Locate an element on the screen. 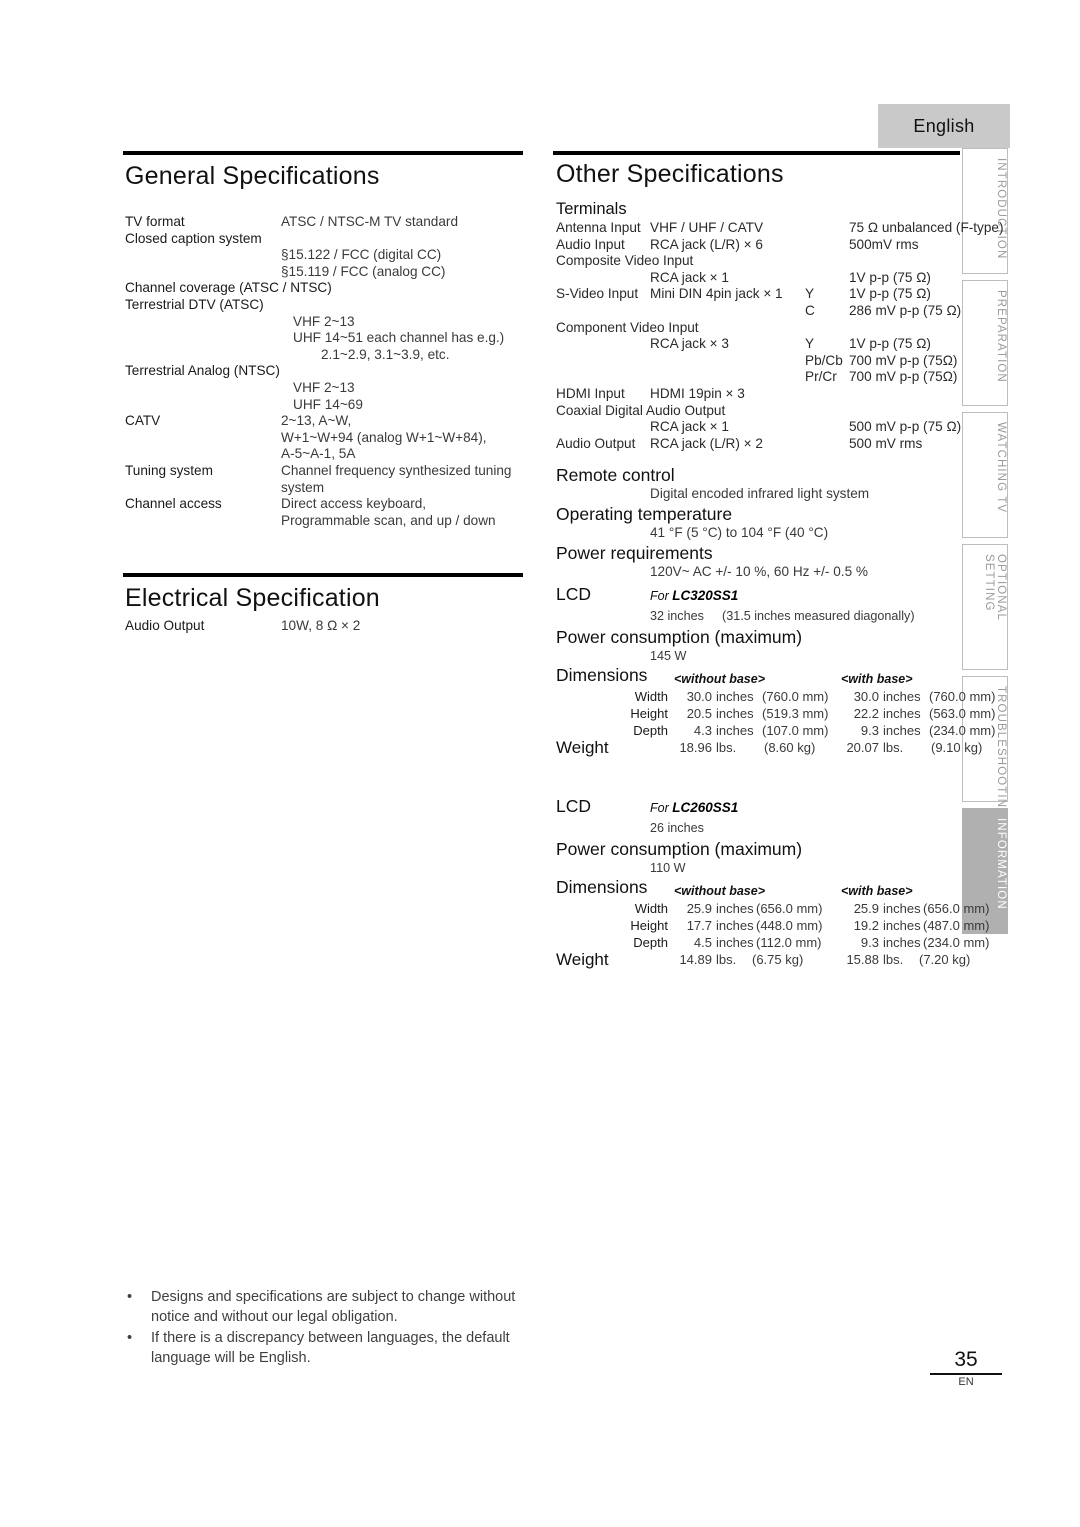 Image resolution: width=1080 pixels, height=1527 pixels. spec-row: 2.1~2.9, 3.1~3.9, etc. is located at coordinates (325, 355).